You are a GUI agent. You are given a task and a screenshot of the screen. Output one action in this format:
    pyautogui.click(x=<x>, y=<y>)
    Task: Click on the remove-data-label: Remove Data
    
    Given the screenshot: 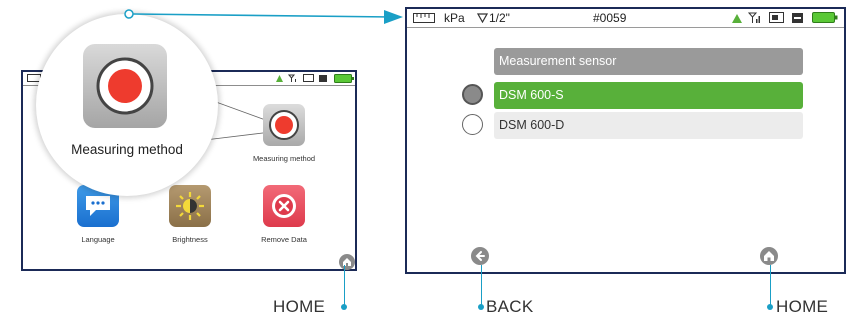 What is the action you would take?
    pyautogui.click(x=284, y=239)
    